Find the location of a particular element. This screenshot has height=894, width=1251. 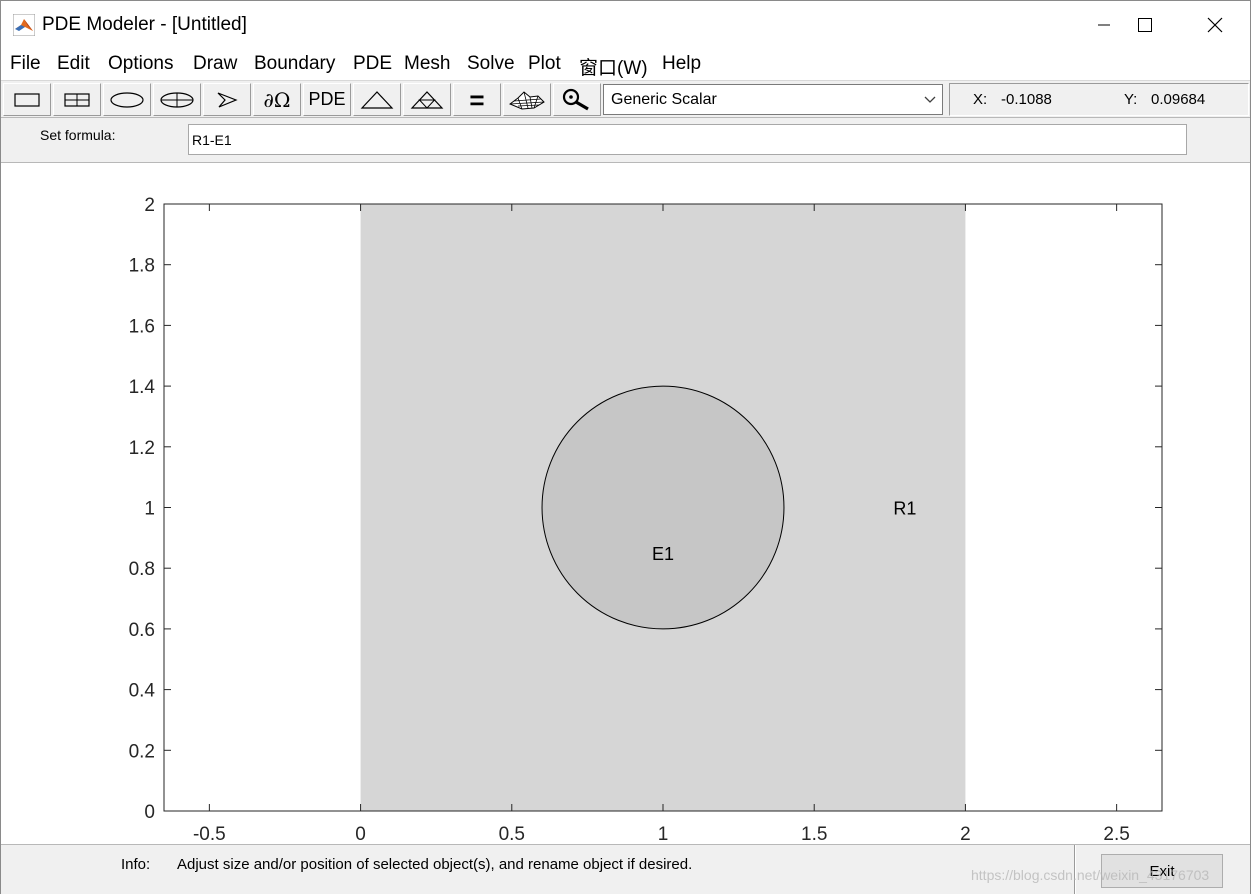

minimize-button is located at coordinates (1104, 24).